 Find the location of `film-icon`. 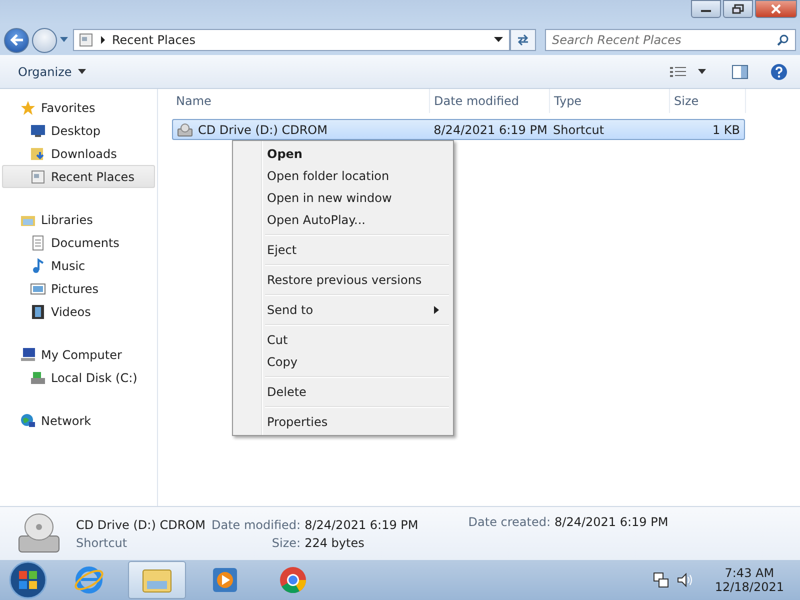

film-icon is located at coordinates (38, 312).